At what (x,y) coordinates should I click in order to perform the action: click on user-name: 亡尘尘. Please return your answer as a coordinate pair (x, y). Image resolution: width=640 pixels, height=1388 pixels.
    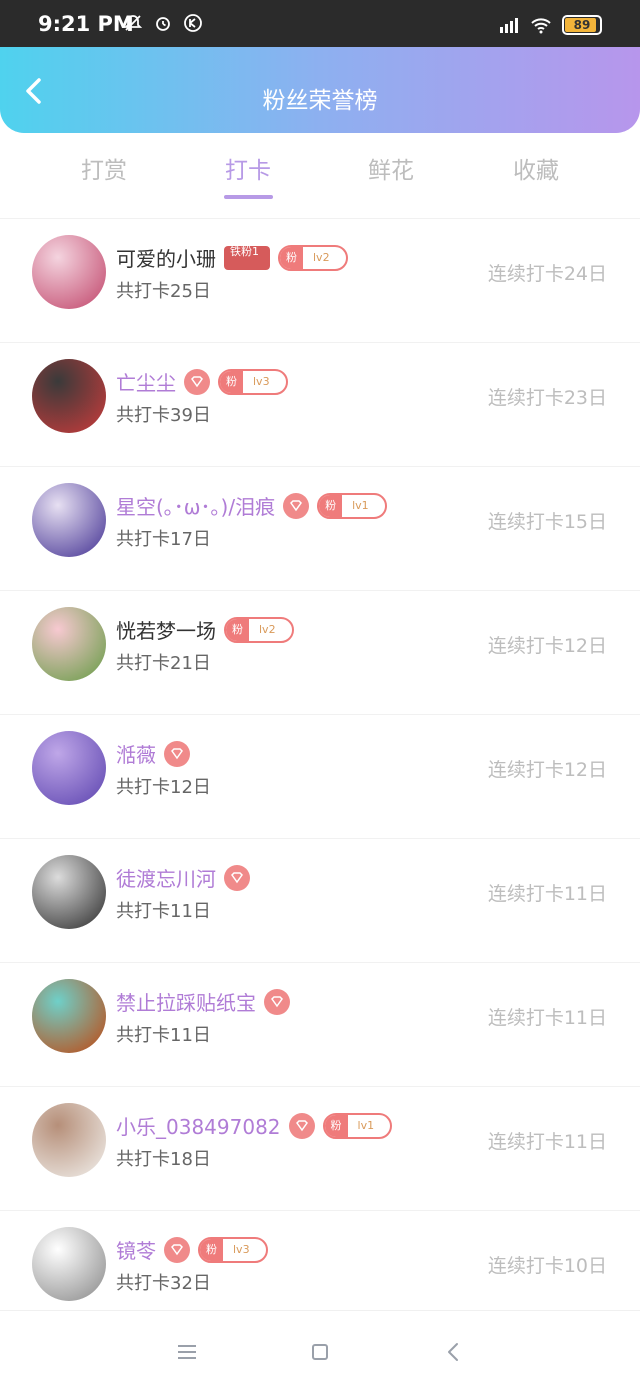
    Looking at the image, I should click on (146, 383).